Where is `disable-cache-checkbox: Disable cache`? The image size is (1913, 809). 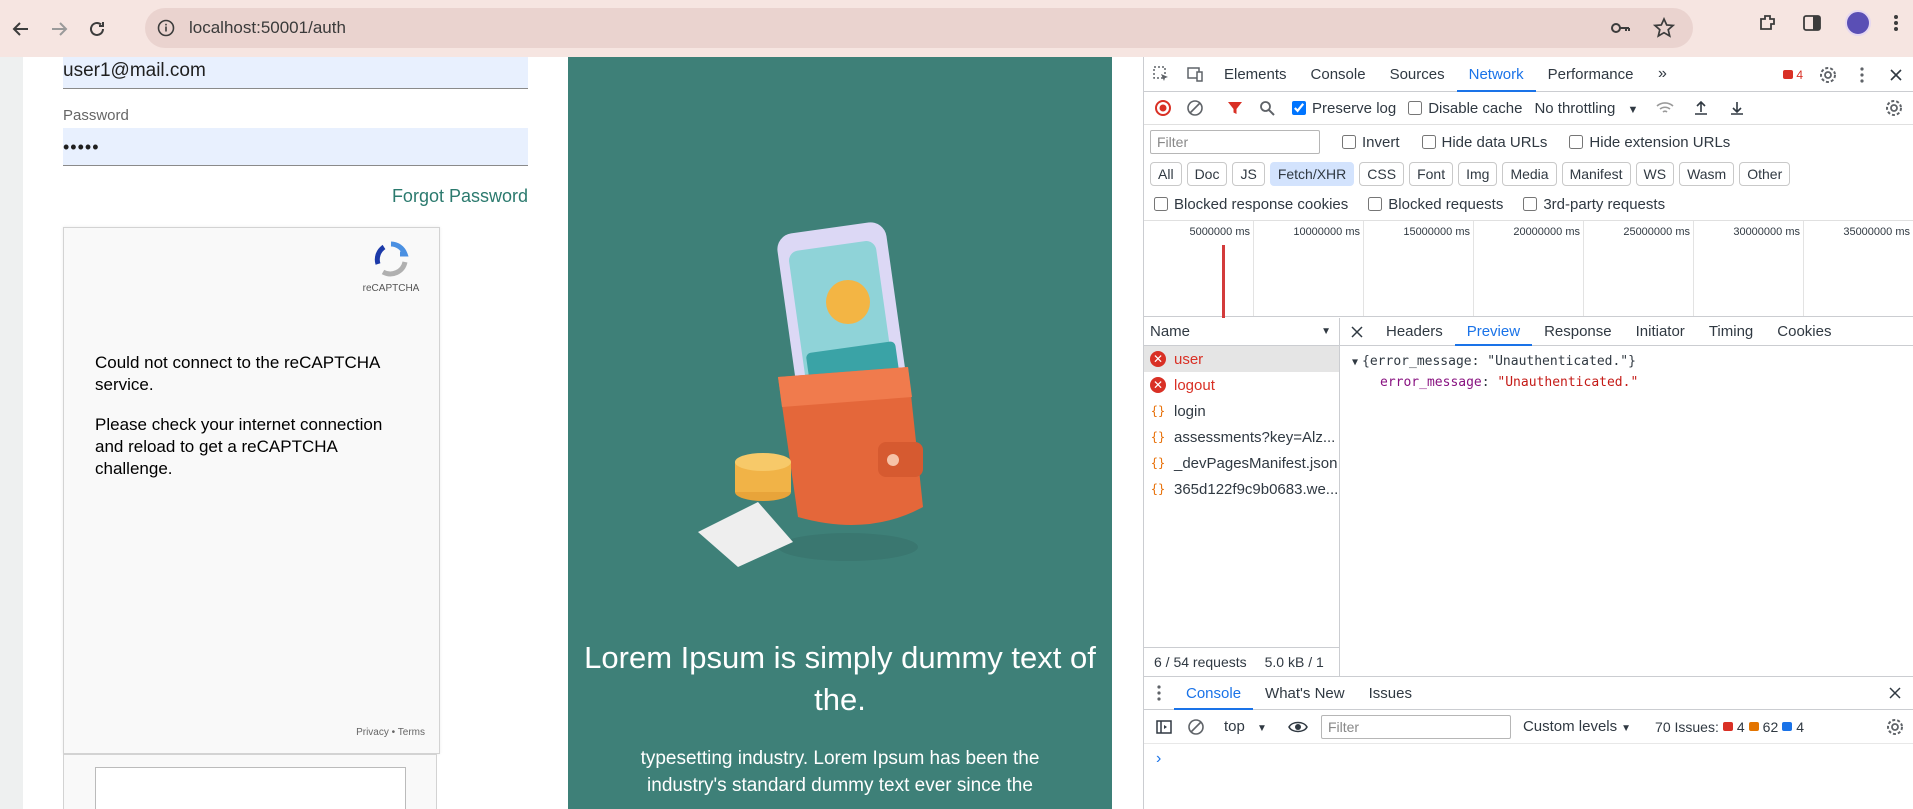 disable-cache-checkbox: Disable cache is located at coordinates (1465, 108).